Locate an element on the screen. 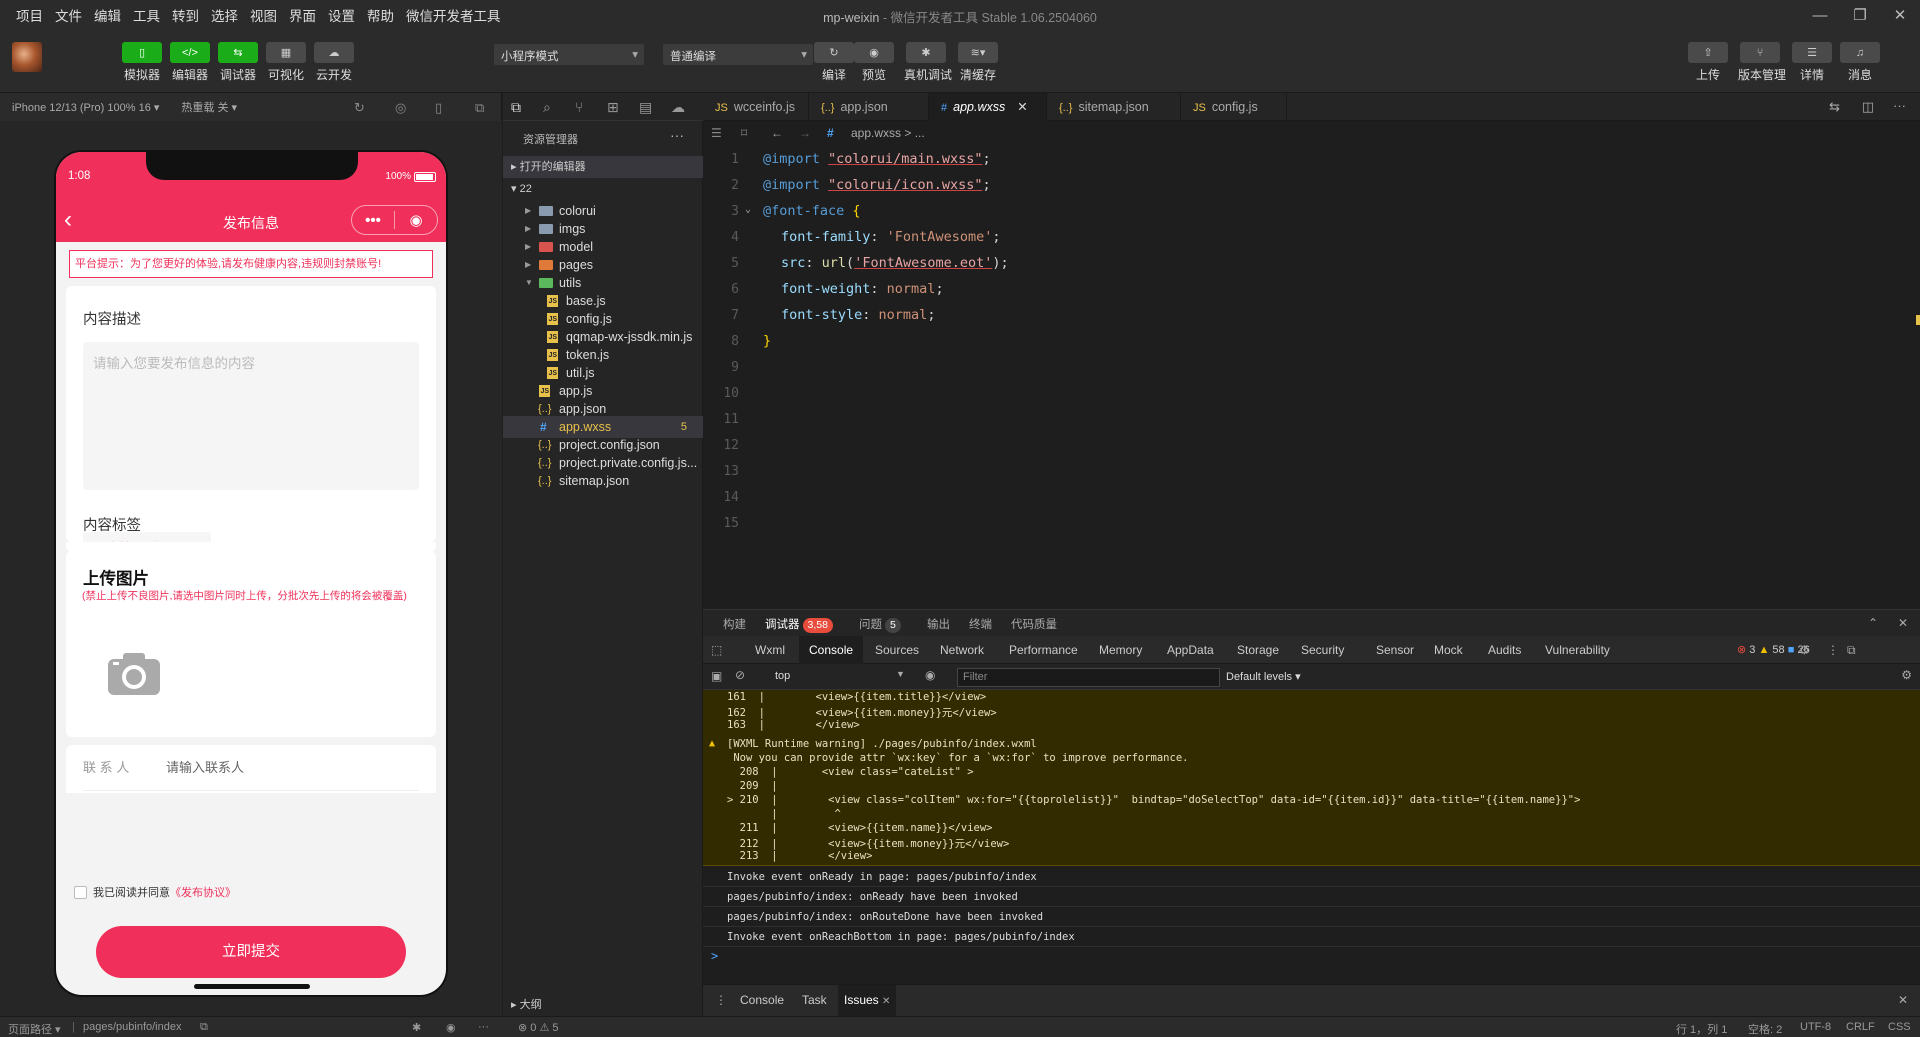 The image size is (1920, 1037). real-debug-button: ✱ 真机调试 is located at coordinates (928, 62).